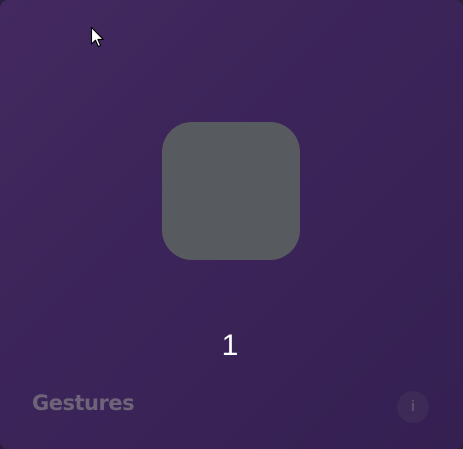 Image resolution: width=463 pixels, height=449 pixels. What do you see at coordinates (83, 403) in the screenshot?
I see `gestures-title: Gestures` at bounding box center [83, 403].